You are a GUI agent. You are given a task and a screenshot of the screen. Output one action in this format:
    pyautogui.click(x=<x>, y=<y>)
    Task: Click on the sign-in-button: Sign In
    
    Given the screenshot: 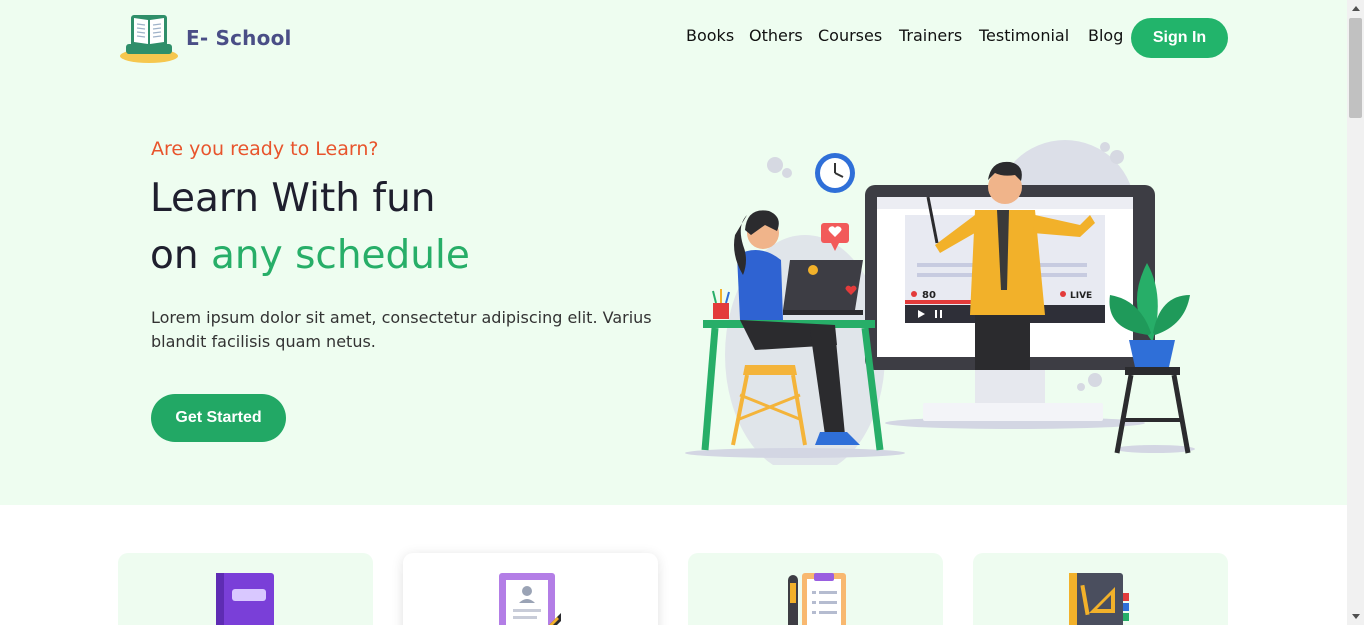 What is the action you would take?
    pyautogui.click(x=1179, y=38)
    